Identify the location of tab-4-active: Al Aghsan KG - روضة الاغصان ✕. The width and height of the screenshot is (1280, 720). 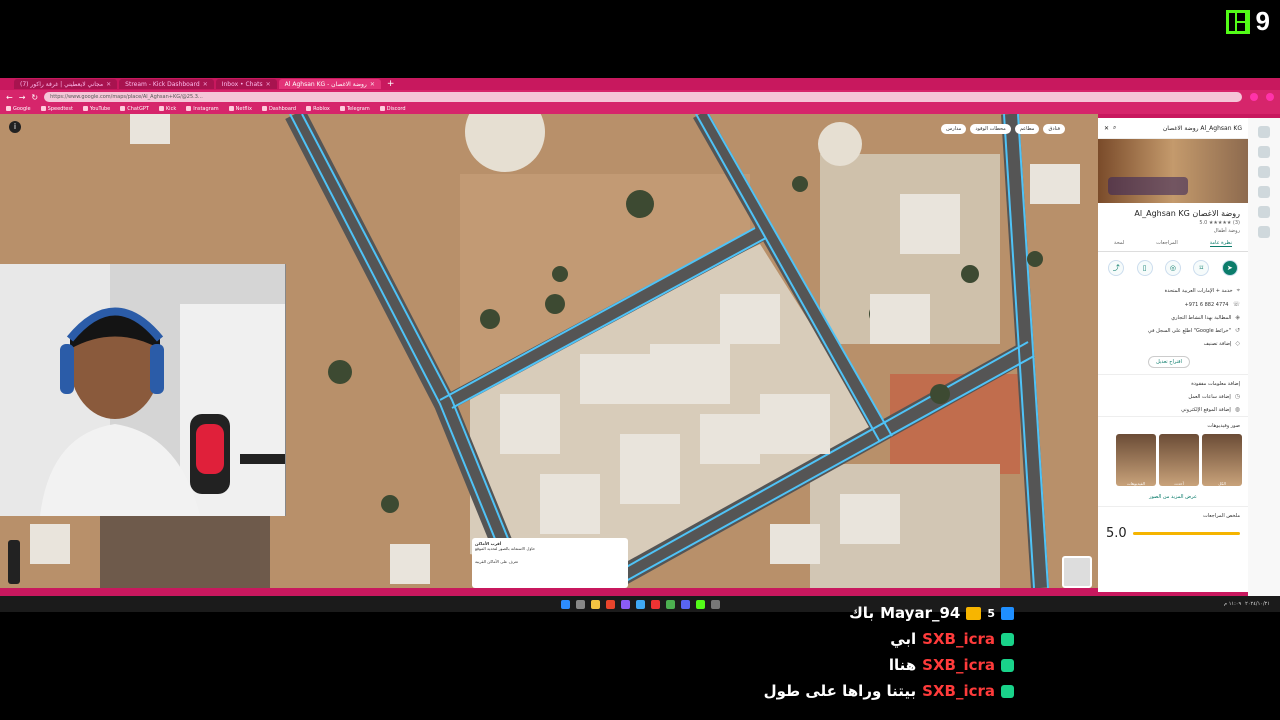
(329, 84).